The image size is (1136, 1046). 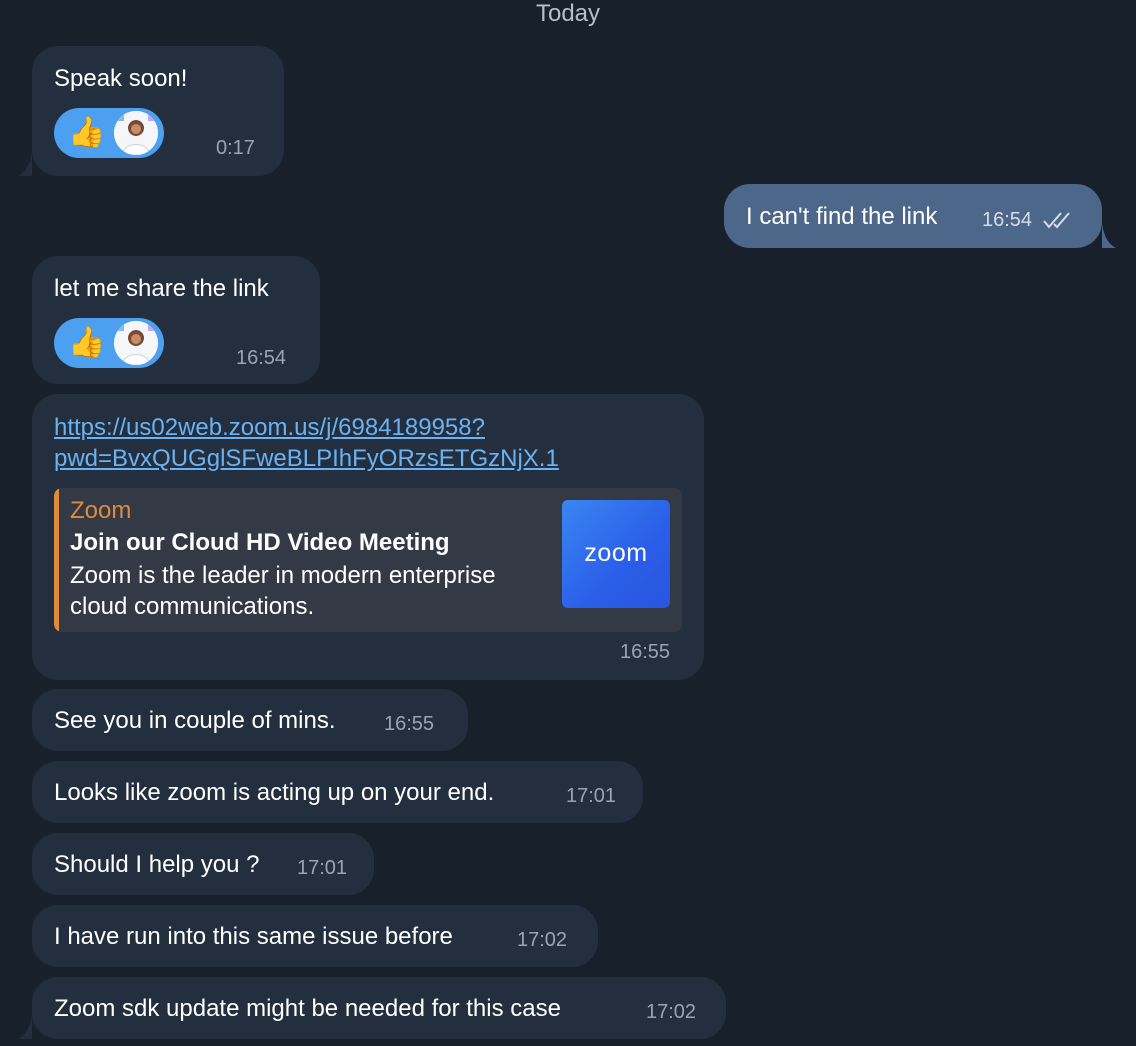 I want to click on message-bubble: Speak soon! 👍 0:17, so click(x=151, y=111).